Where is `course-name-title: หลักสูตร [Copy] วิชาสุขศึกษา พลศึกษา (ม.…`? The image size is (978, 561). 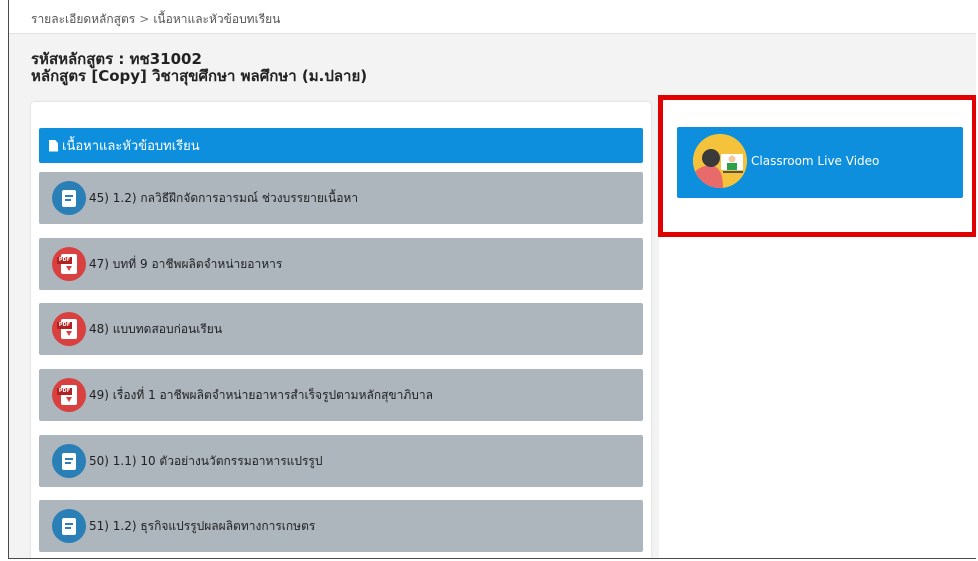
course-name-title: หลักสูตร [Copy] วิชาสุขศึกษา พลศึกษา (ม.… is located at coordinates (199, 76).